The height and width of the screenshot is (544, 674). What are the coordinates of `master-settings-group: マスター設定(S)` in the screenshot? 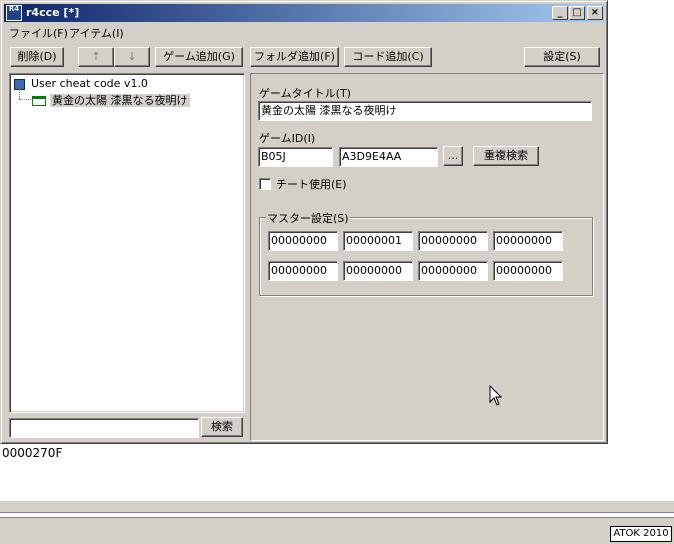 It's located at (426, 253).